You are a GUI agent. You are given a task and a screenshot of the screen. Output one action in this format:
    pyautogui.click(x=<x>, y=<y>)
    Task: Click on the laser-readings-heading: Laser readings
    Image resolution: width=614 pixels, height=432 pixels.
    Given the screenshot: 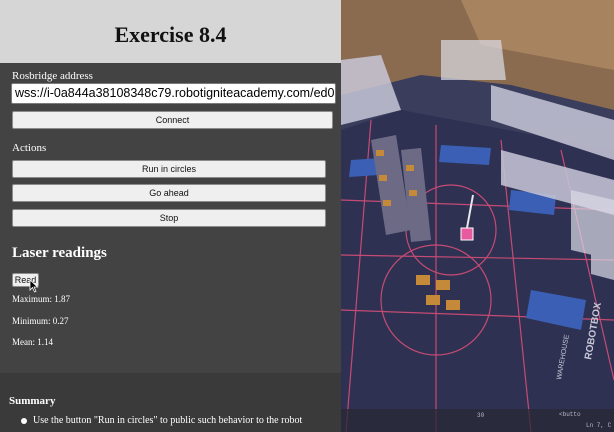 What is the action you would take?
    pyautogui.click(x=59, y=253)
    